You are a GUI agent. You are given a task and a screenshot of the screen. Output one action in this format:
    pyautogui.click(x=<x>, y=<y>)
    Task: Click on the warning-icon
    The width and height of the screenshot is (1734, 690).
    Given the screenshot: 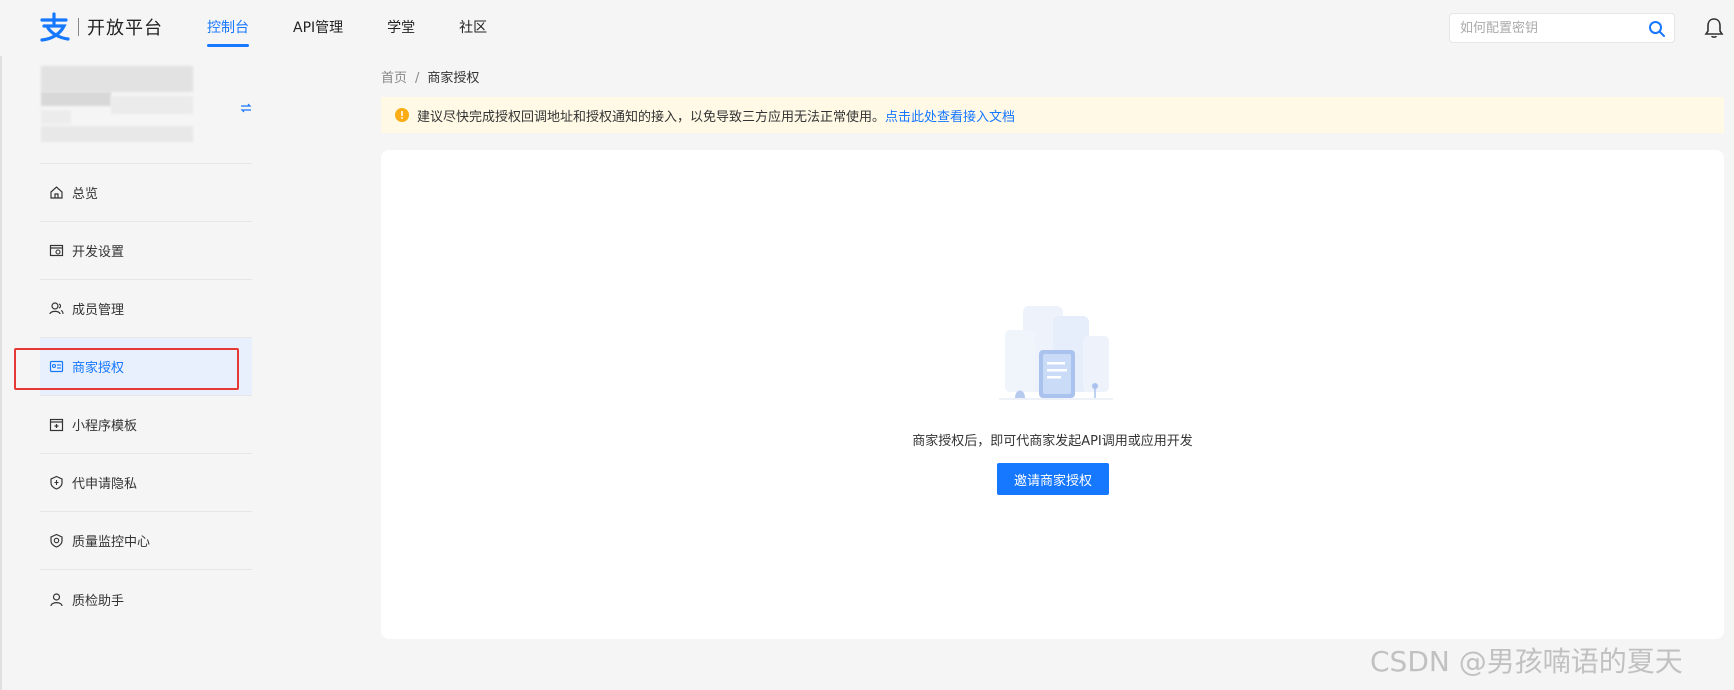 What is the action you would take?
    pyautogui.click(x=402, y=115)
    